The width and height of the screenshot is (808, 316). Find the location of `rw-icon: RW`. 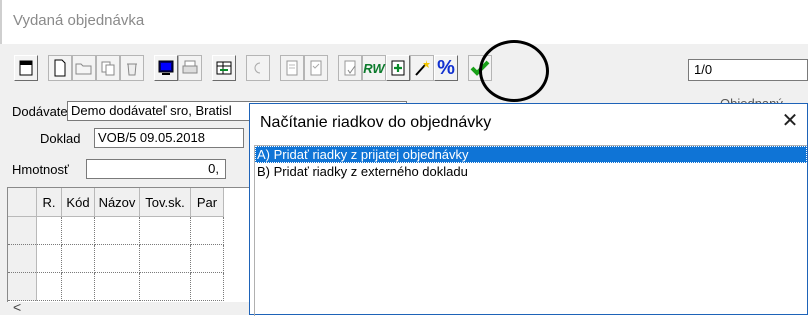

rw-icon: RW is located at coordinates (374, 68).